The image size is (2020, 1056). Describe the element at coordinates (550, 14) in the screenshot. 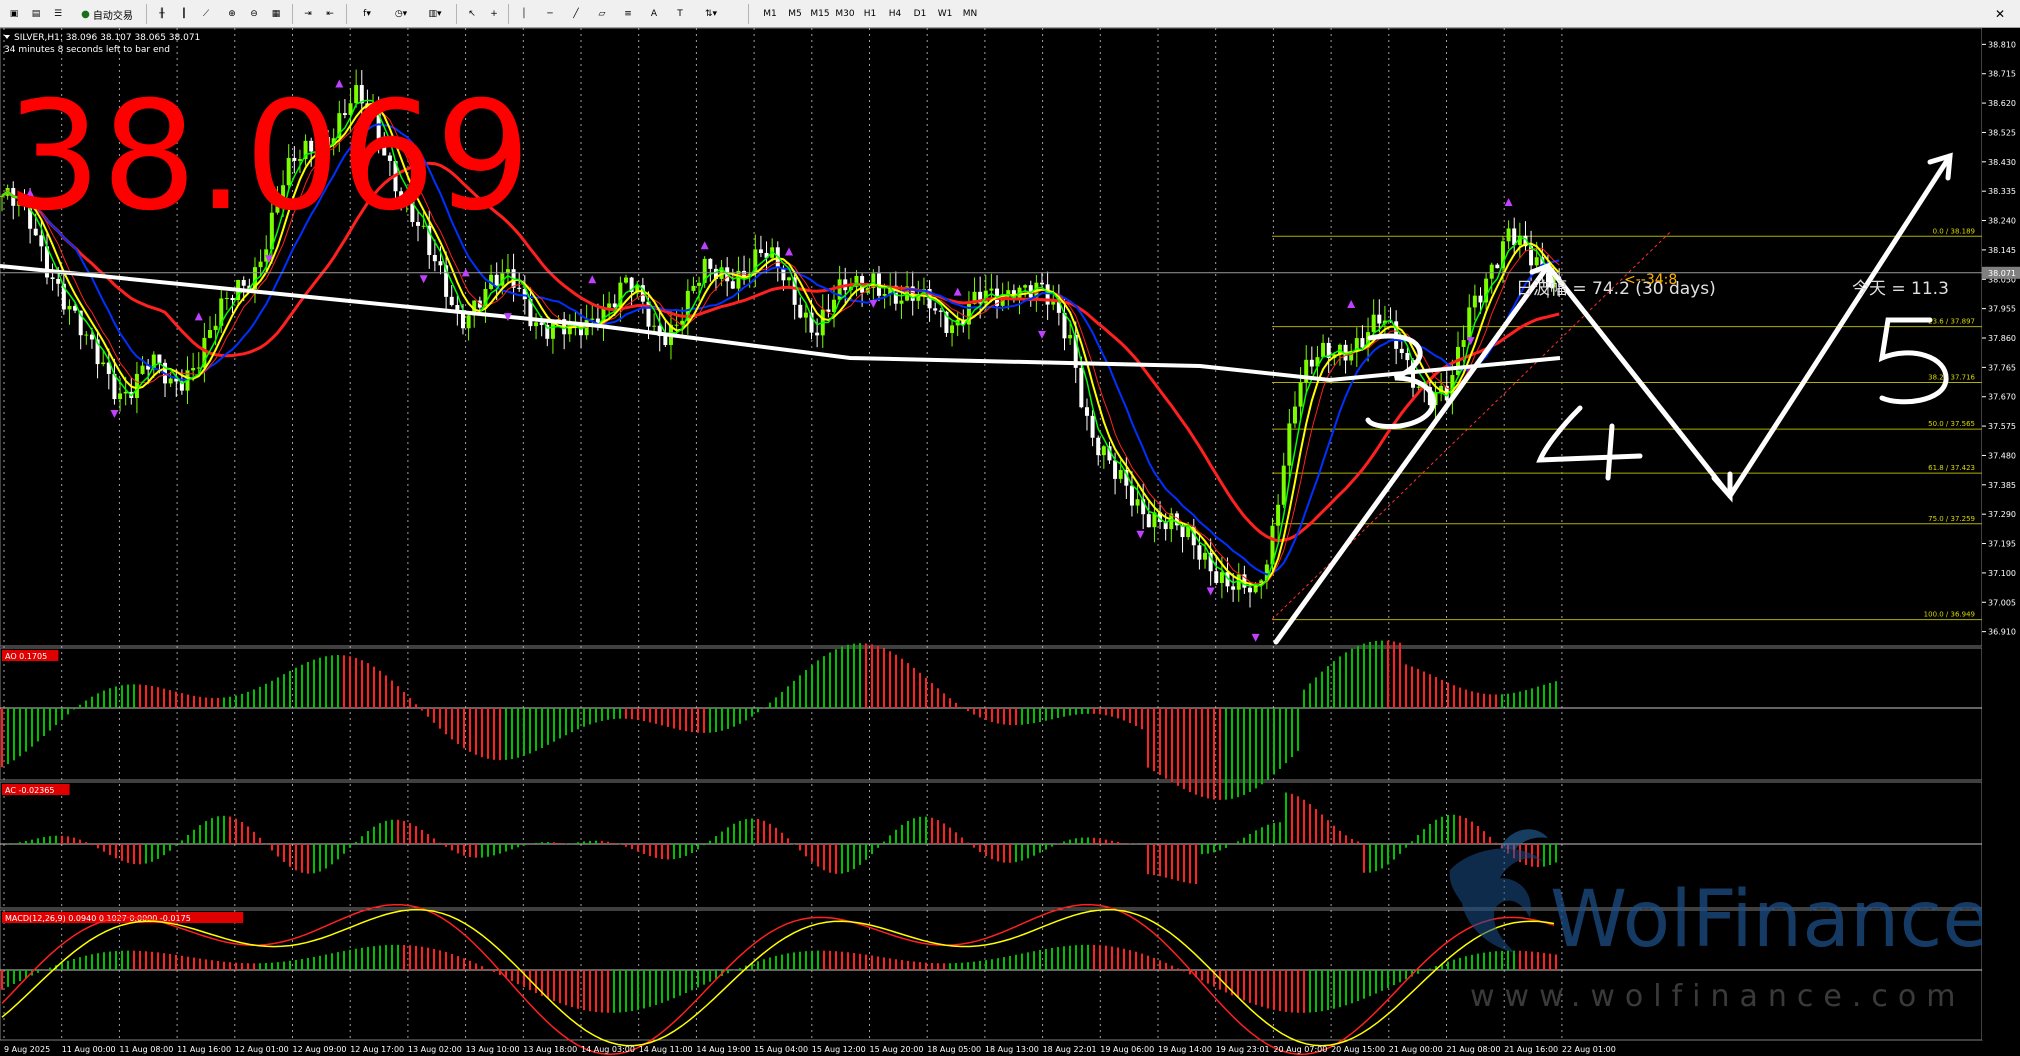

I see `horizontal-line-icon: ─` at that location.